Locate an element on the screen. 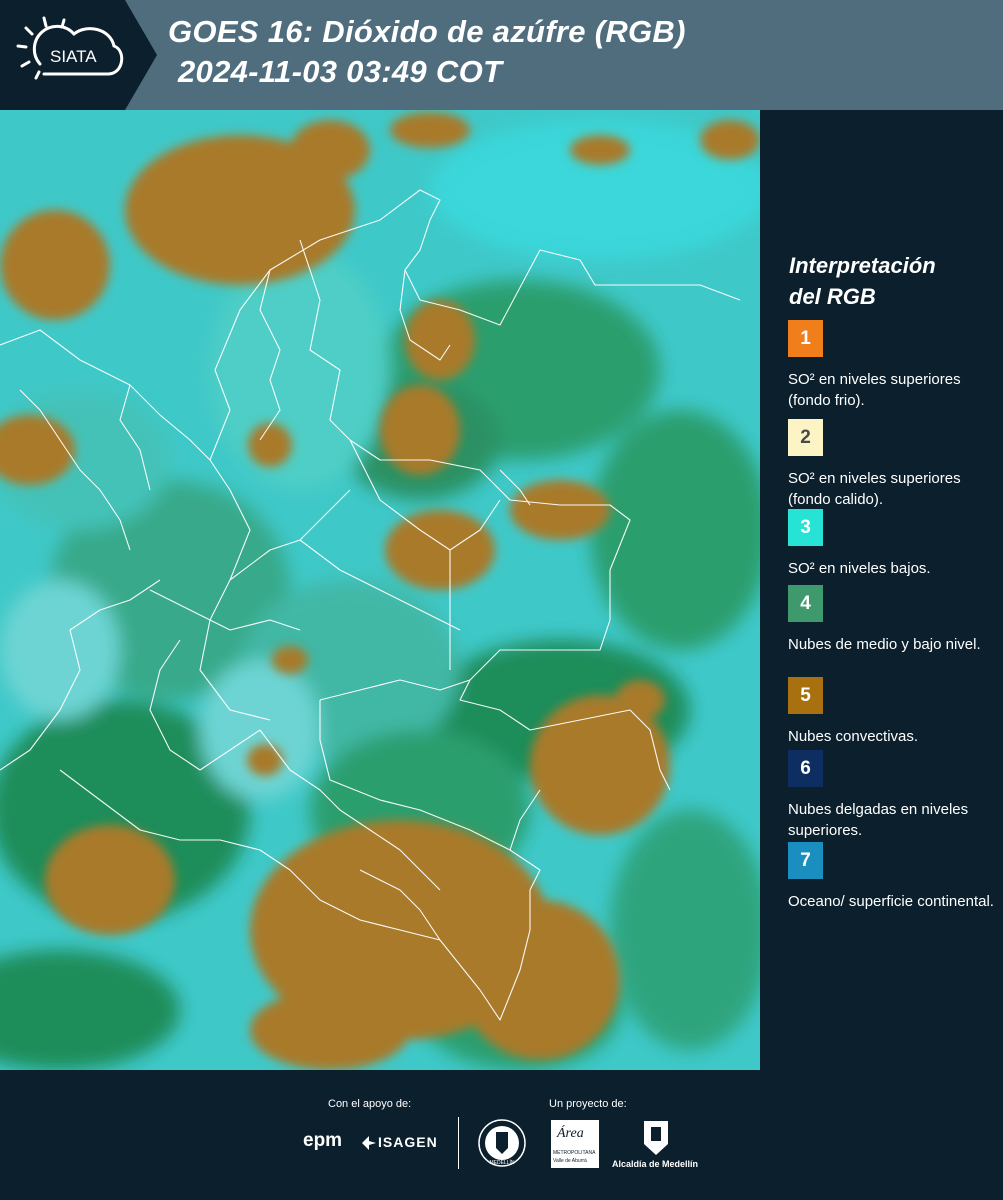 Image resolution: width=1003 pixels, height=1200 pixels. legend-label: Nubes delgadas en niveles superiores. is located at coordinates (878, 820).